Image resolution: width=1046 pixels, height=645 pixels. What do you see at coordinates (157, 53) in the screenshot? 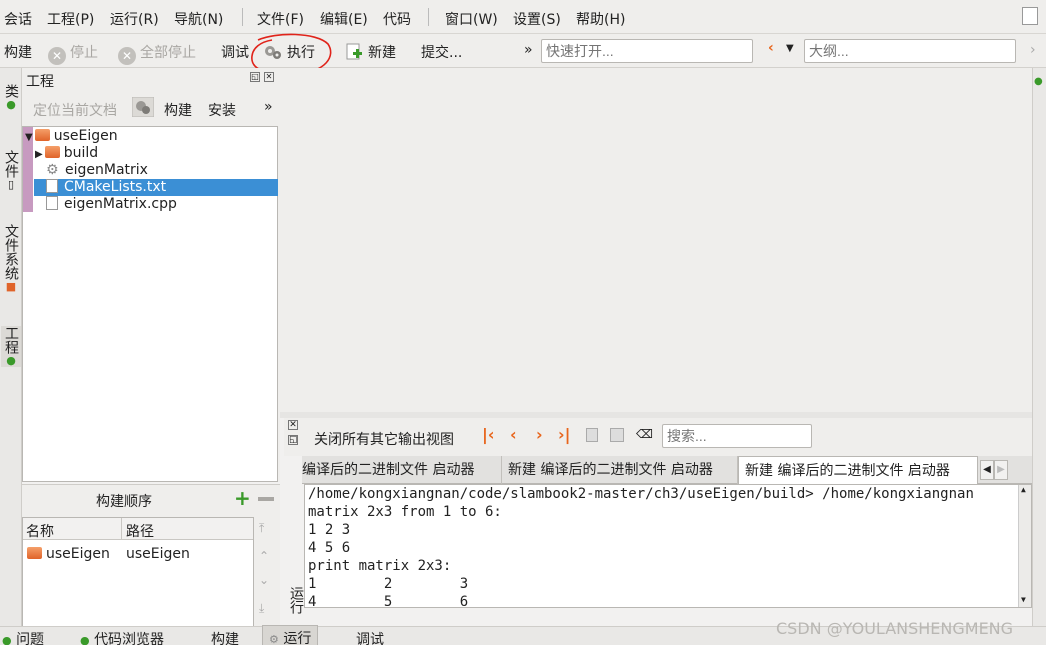
I see `stop-all-button: ✕ 全部停止` at bounding box center [157, 53].